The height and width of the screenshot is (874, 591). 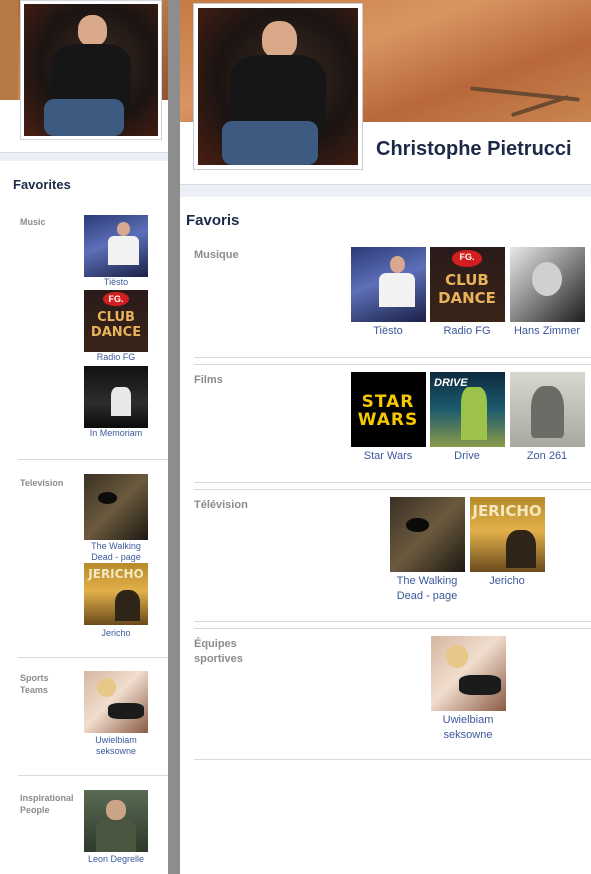 I want to click on item-uwielbiam: Uwielbiam seksowne, so click(x=468, y=689).